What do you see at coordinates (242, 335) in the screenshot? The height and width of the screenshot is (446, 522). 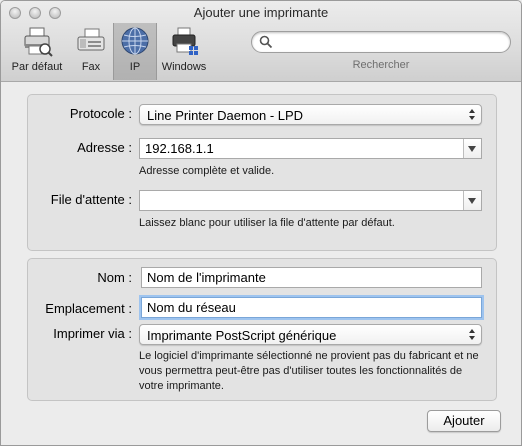 I see `driver-value: Imprimante PostScript générique` at bounding box center [242, 335].